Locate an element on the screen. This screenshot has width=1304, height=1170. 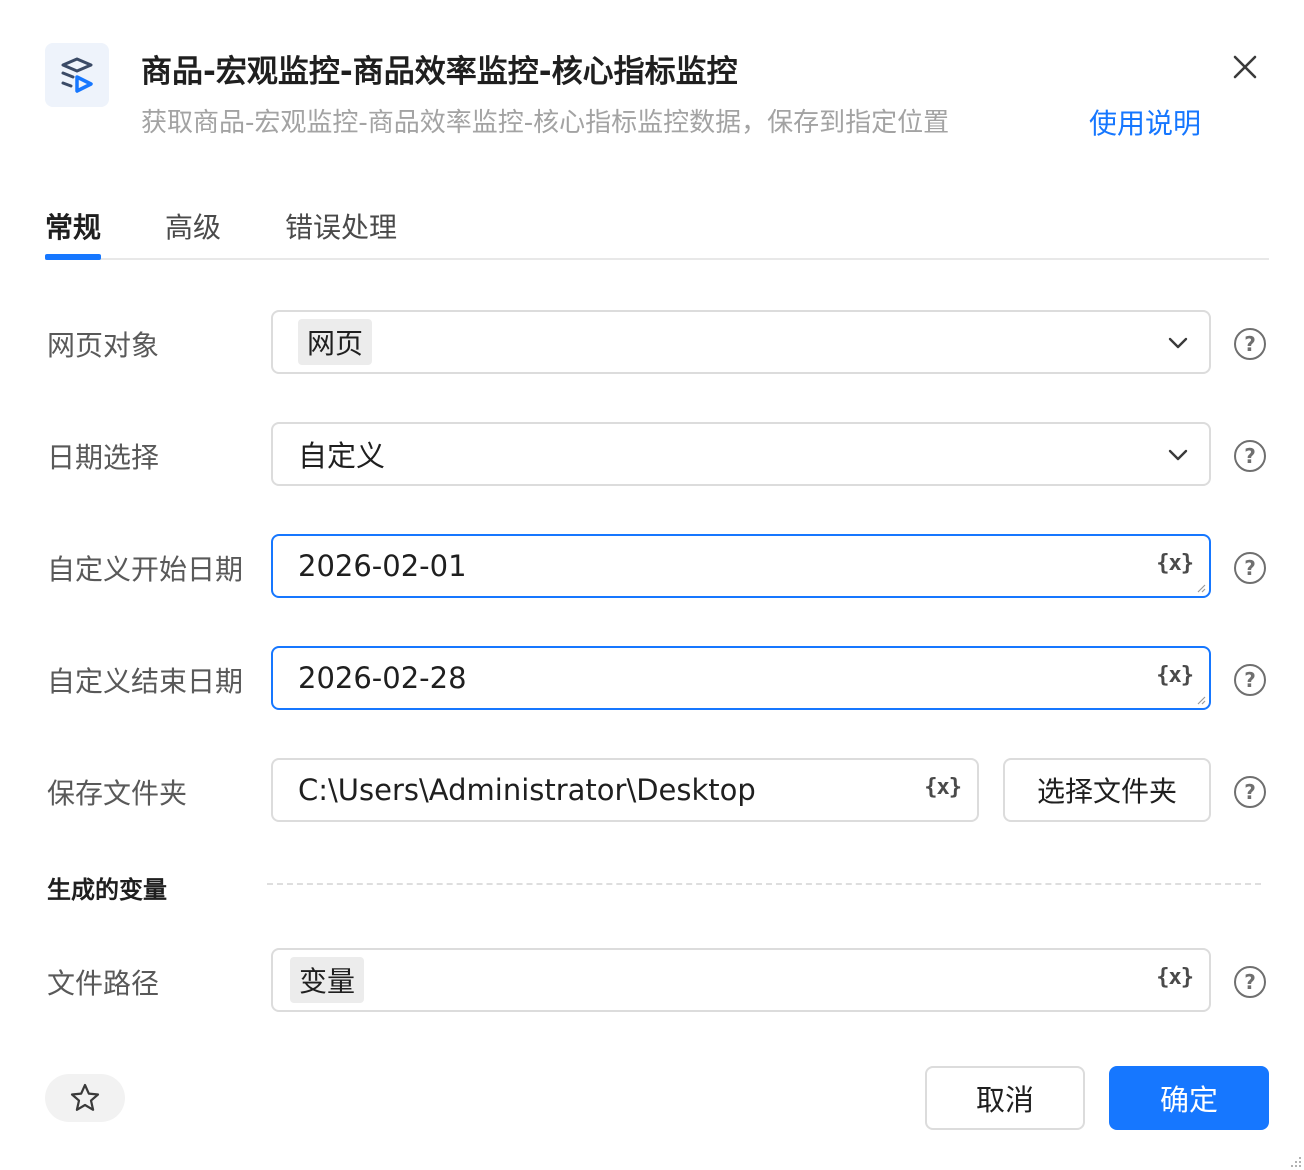
file-path-variable-tag: 变量 is located at coordinates (327, 980).